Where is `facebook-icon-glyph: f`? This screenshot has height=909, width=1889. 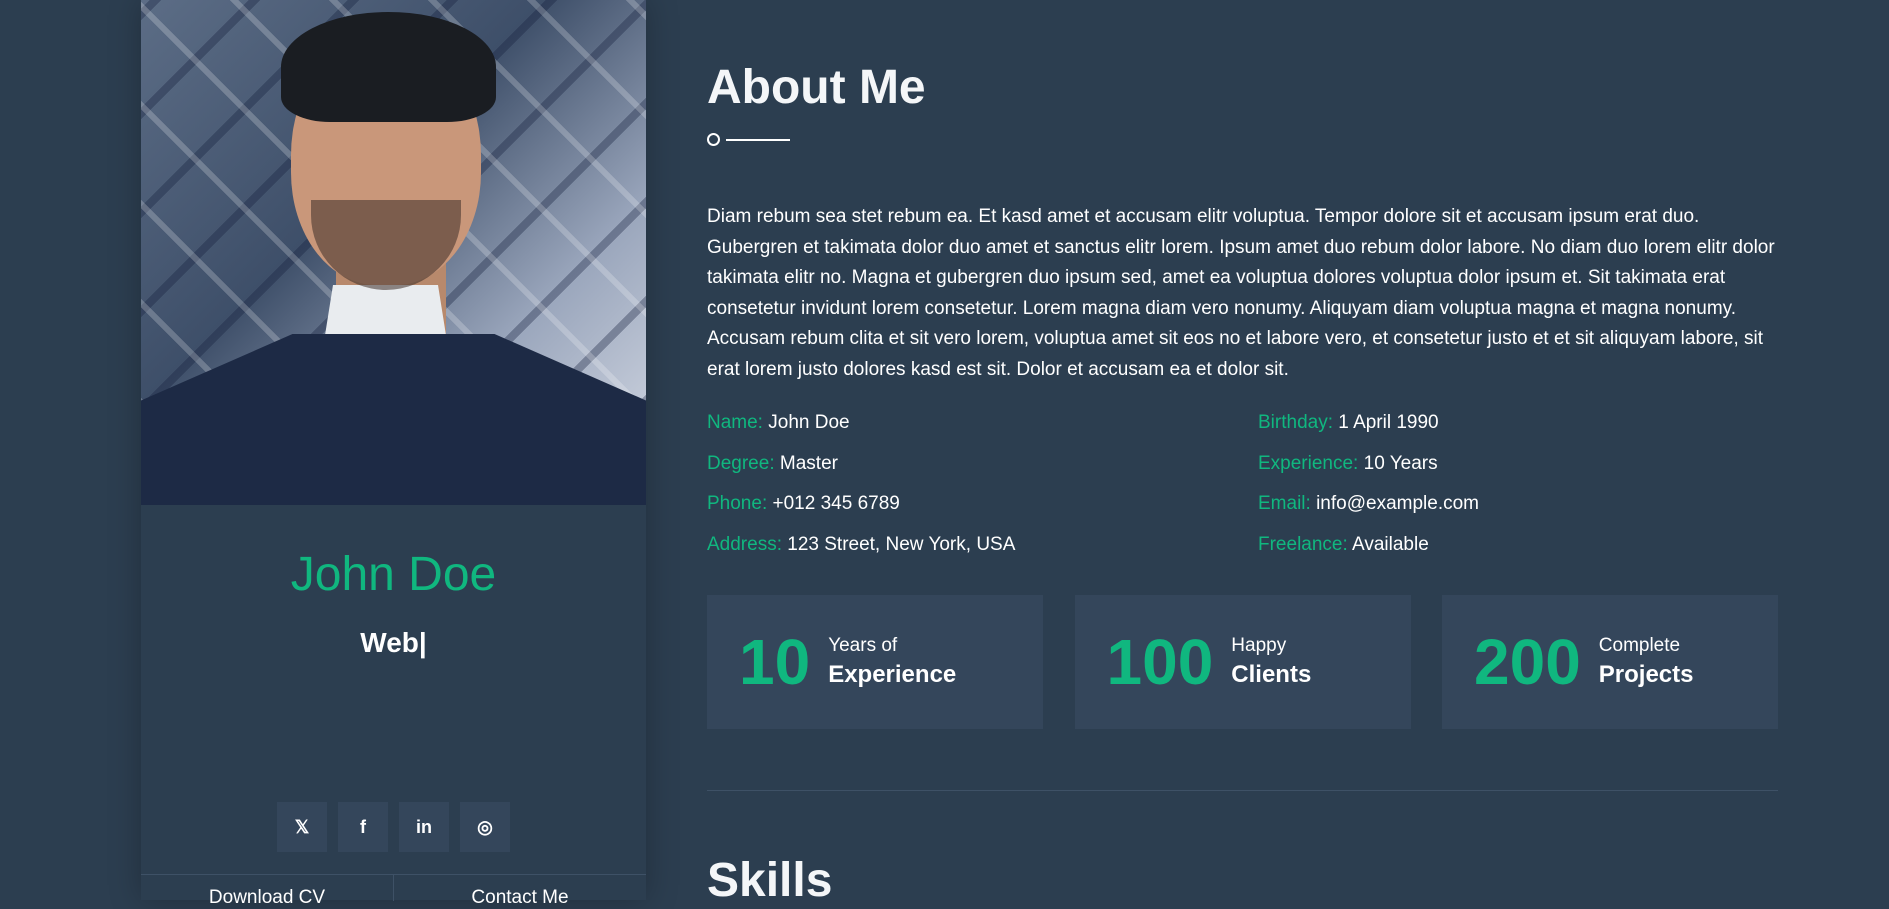
facebook-icon-glyph: f is located at coordinates (363, 826).